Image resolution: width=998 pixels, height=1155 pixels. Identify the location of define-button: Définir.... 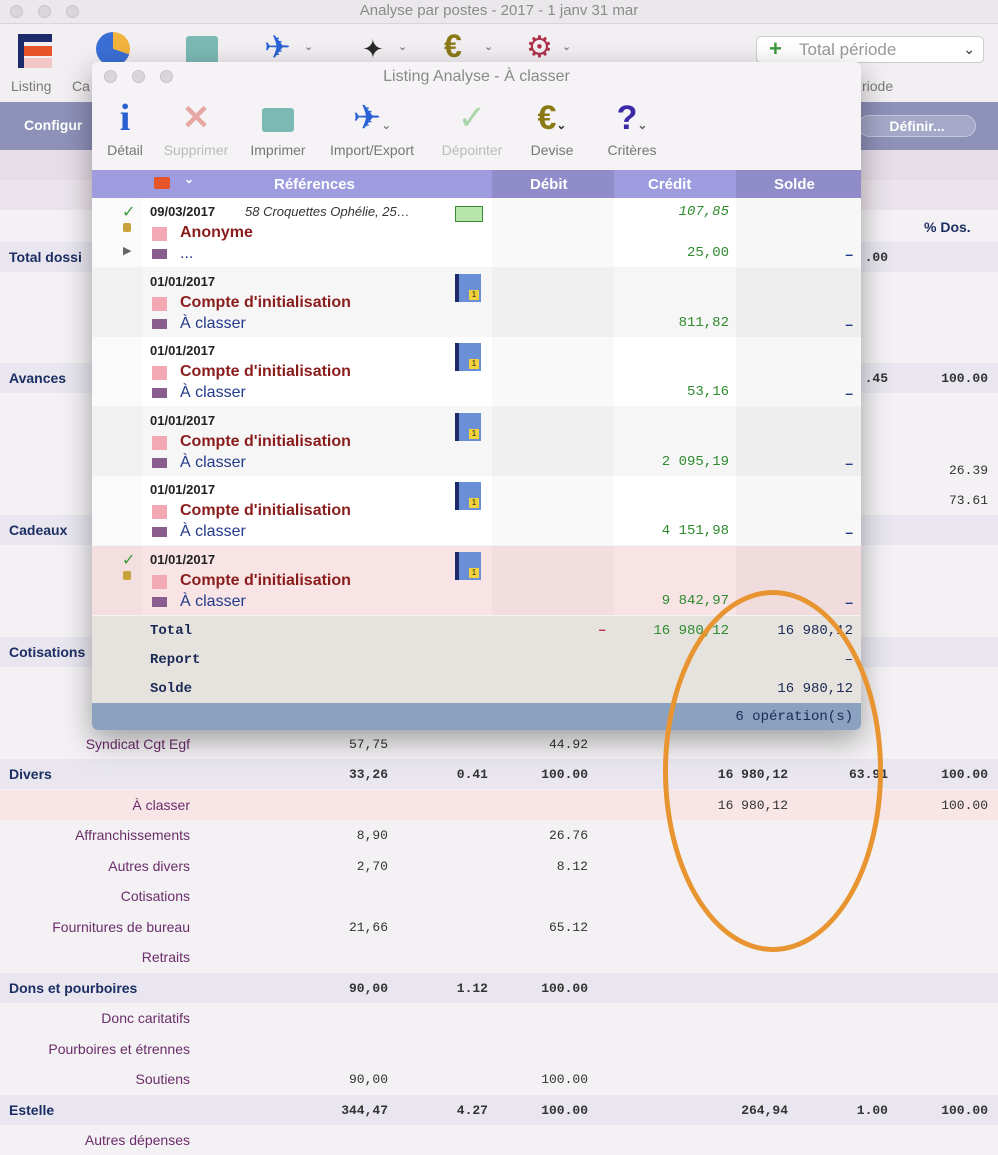
(917, 126).